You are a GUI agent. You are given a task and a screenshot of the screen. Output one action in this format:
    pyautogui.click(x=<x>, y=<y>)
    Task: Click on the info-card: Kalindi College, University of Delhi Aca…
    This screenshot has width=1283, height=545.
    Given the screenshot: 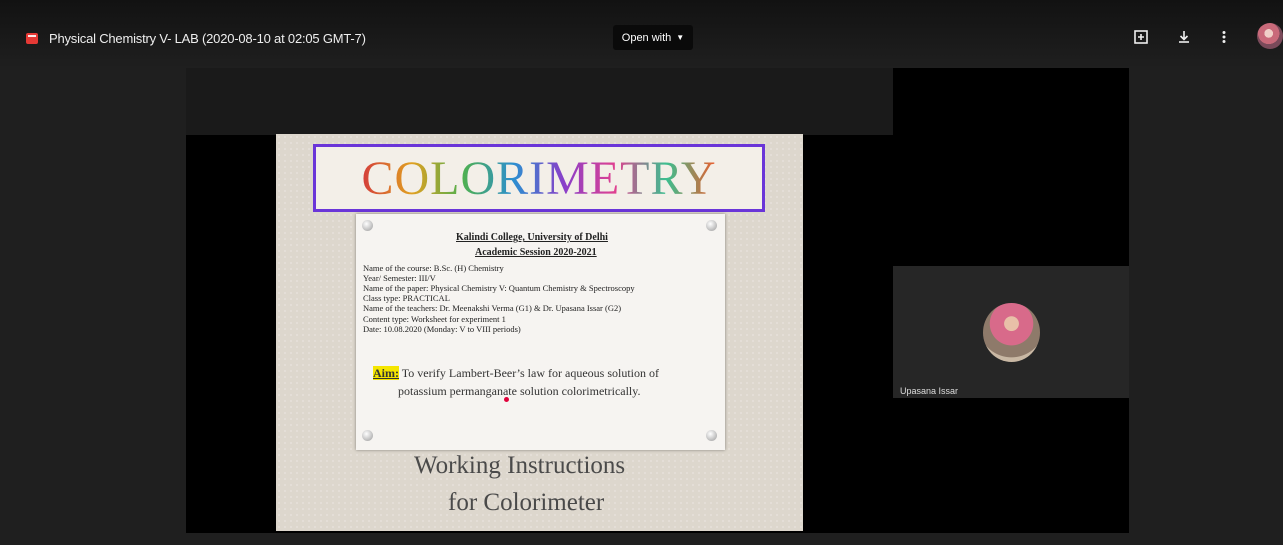 What is the action you would take?
    pyautogui.click(x=540, y=332)
    